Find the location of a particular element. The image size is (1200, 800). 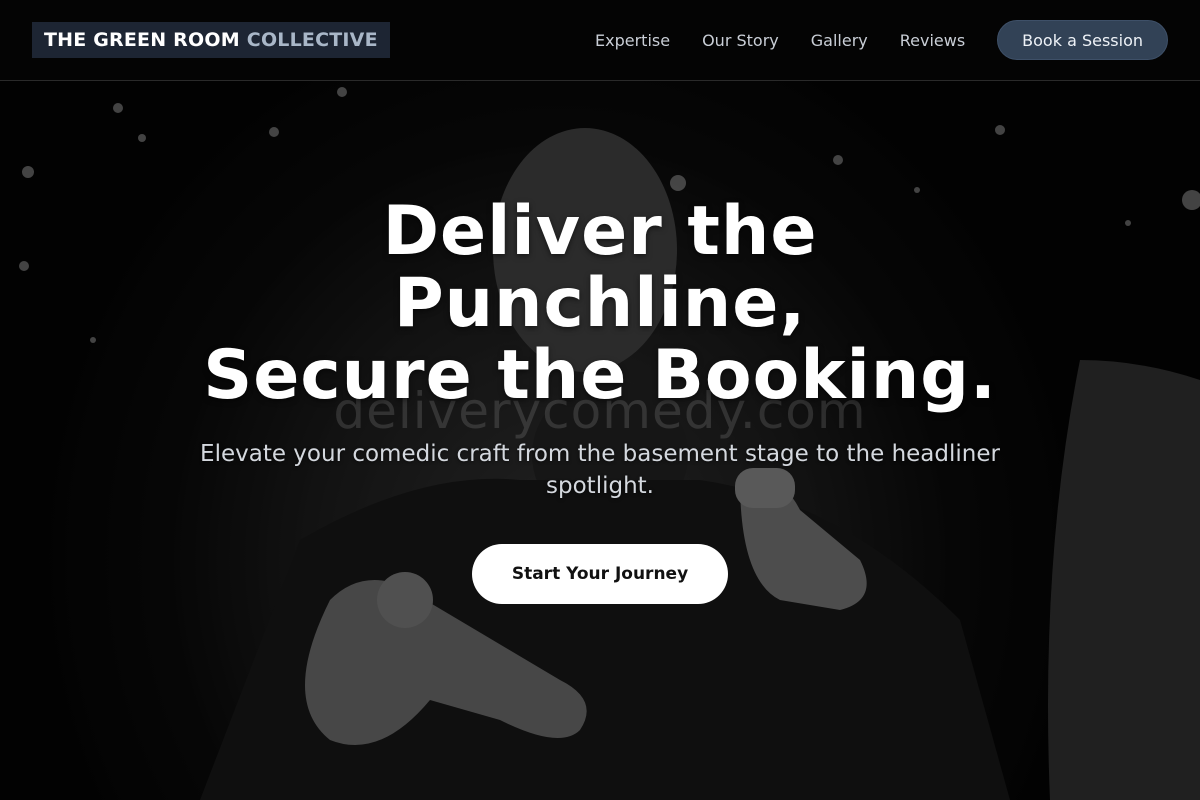

headline-line-2: Punchline, is located at coordinates (600, 303).